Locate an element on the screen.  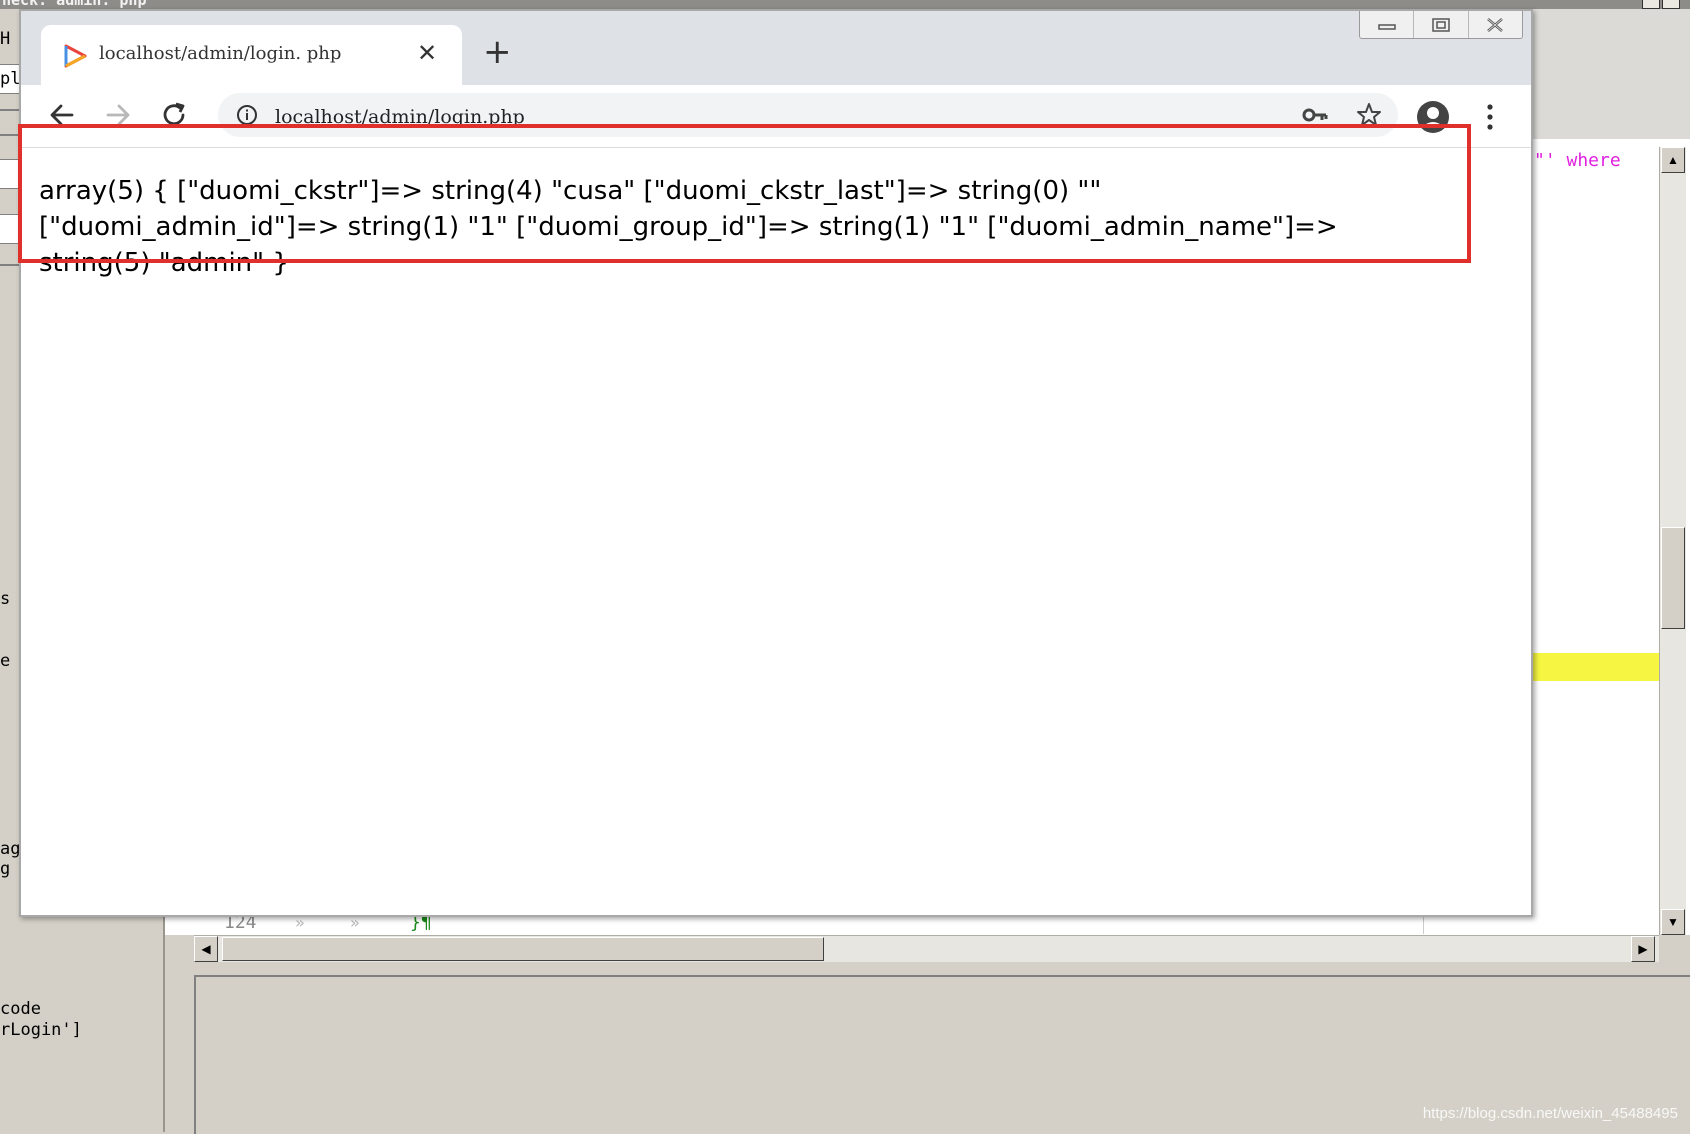
scroll-up-button: ▲ is located at coordinates (1673, 160).